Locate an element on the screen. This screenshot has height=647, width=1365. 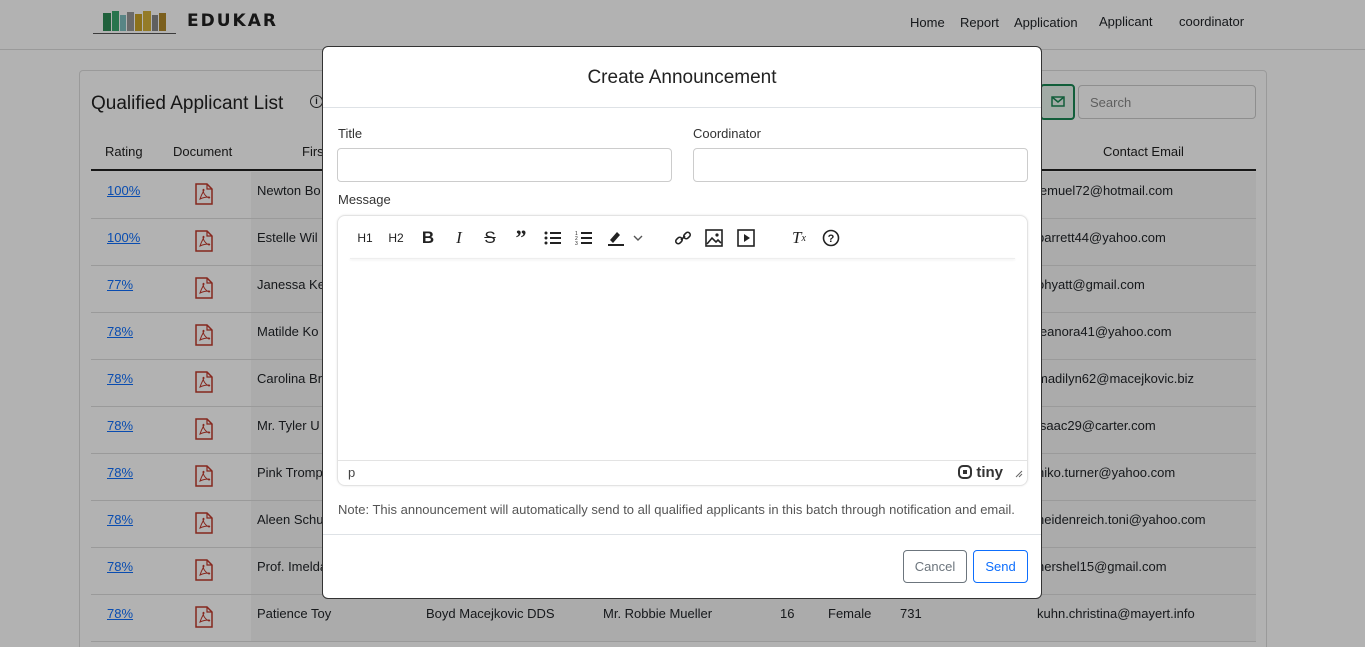
help-icon: ? is located at coordinates (831, 238).